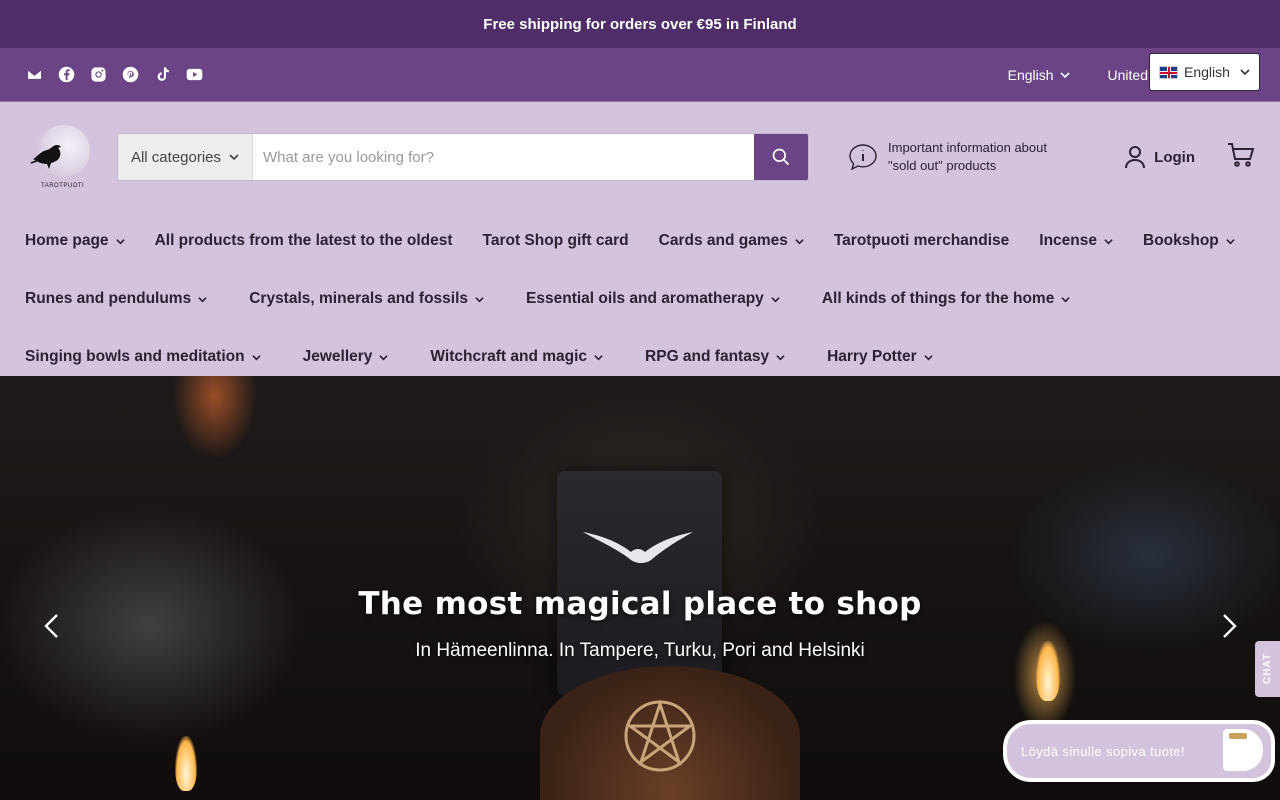 This screenshot has height=800, width=1280. What do you see at coordinates (645, 298) in the screenshot?
I see `nav-item-label: Essential oils and aromatherapy` at bounding box center [645, 298].